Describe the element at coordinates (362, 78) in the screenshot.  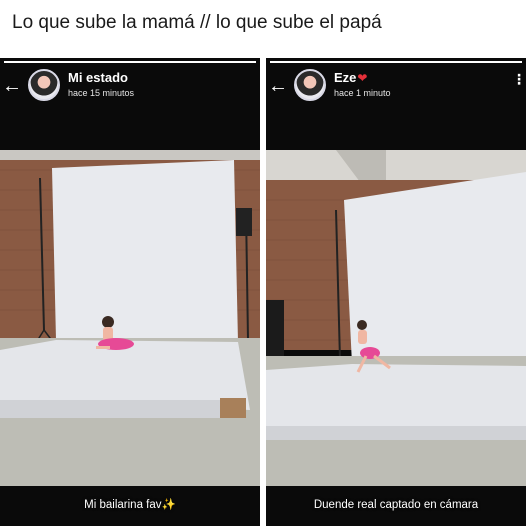
I see `heart-icon: ❤` at that location.